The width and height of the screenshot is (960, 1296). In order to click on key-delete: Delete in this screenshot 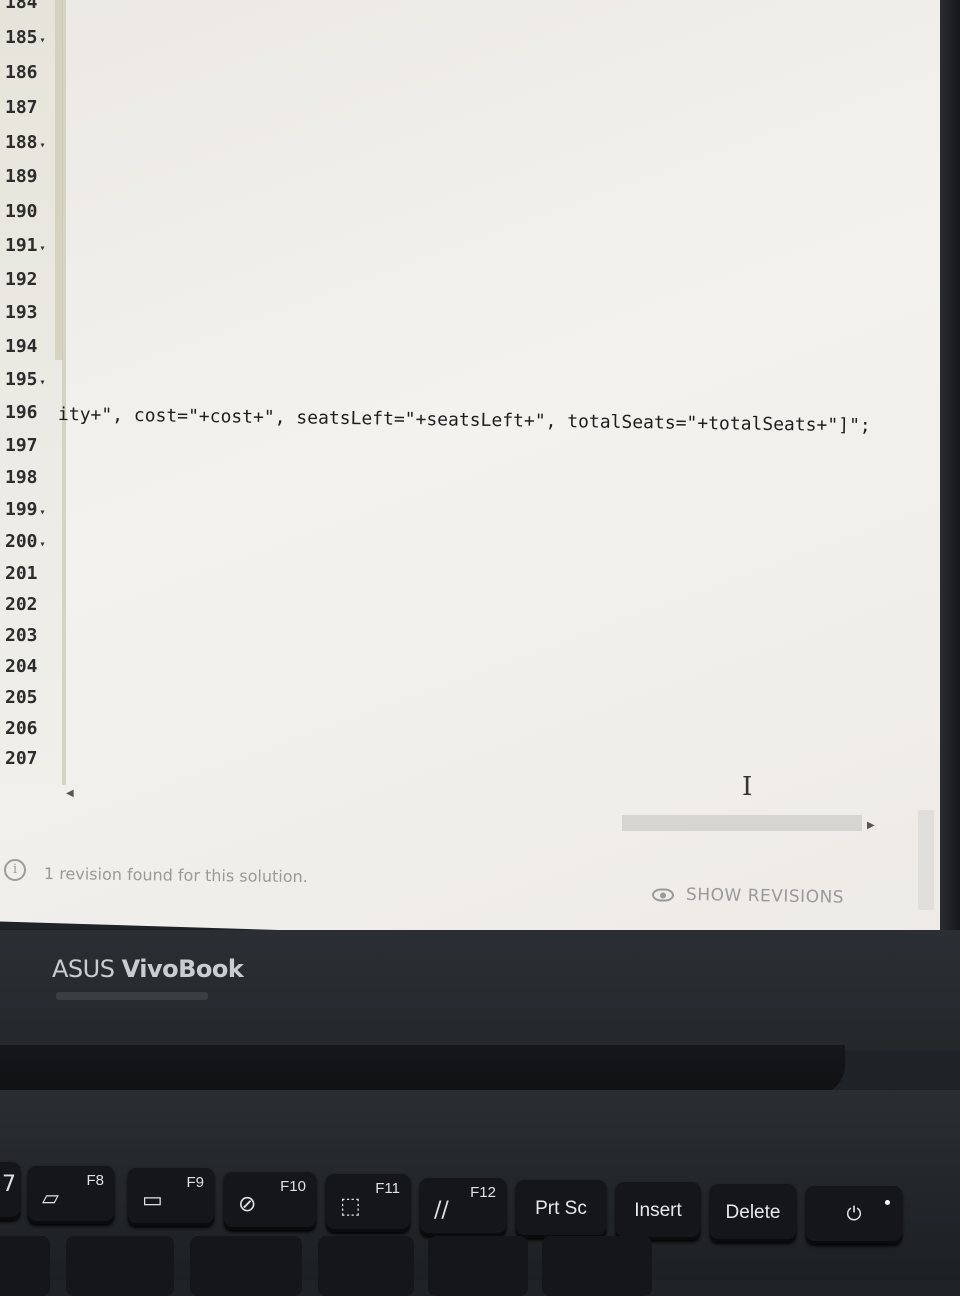, I will do `click(753, 1213)`.